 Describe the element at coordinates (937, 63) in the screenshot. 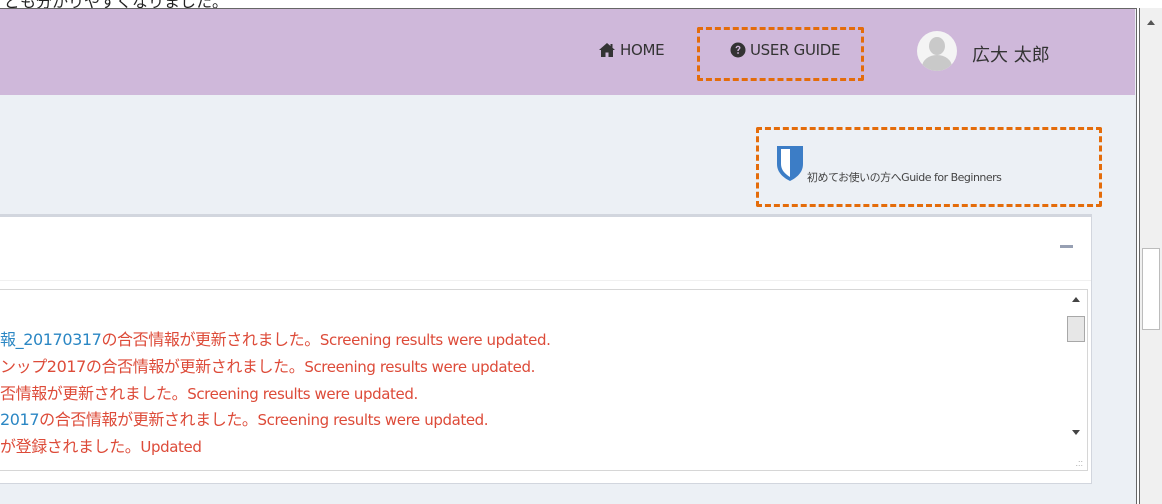

I see `avatar-body` at that location.